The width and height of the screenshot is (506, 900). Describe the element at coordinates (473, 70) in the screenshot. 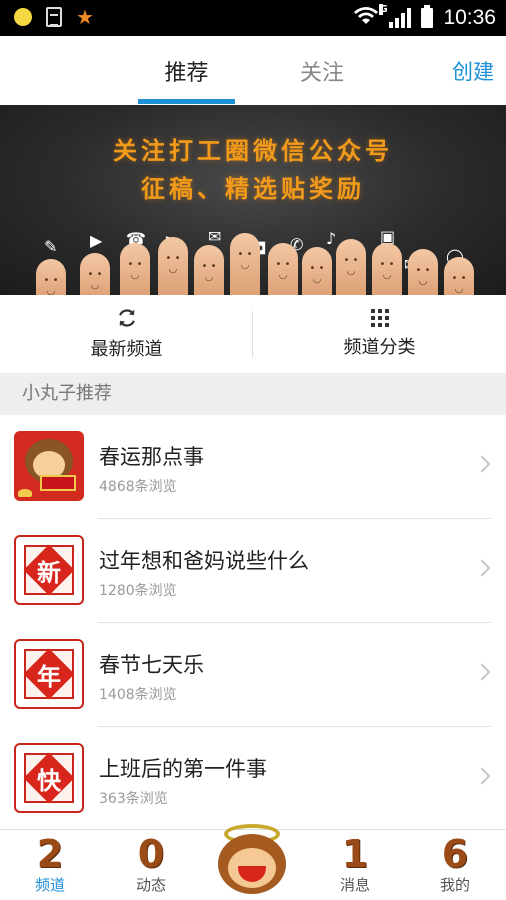

I see `create-button: 创建` at that location.